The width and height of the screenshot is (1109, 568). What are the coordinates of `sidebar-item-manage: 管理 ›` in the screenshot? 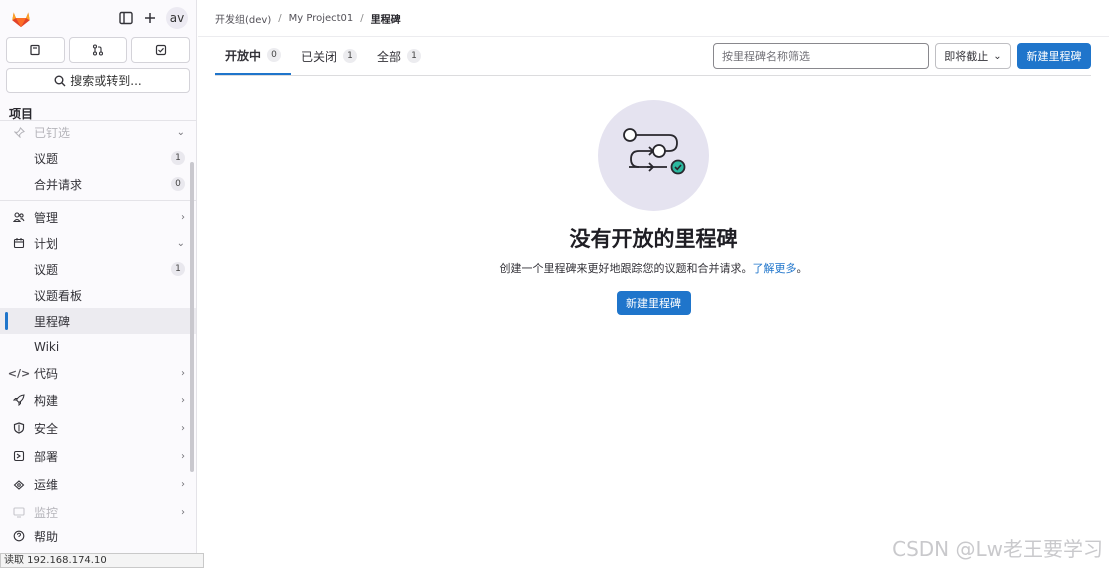 It's located at (98, 217).